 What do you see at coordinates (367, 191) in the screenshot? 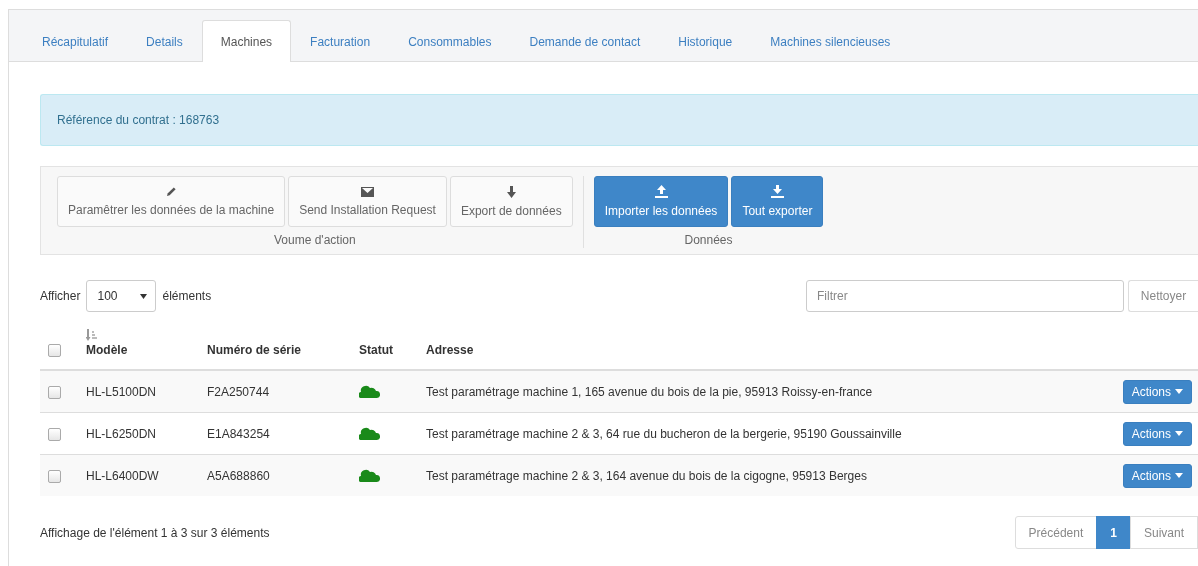
I see `envelope-icon` at bounding box center [367, 191].